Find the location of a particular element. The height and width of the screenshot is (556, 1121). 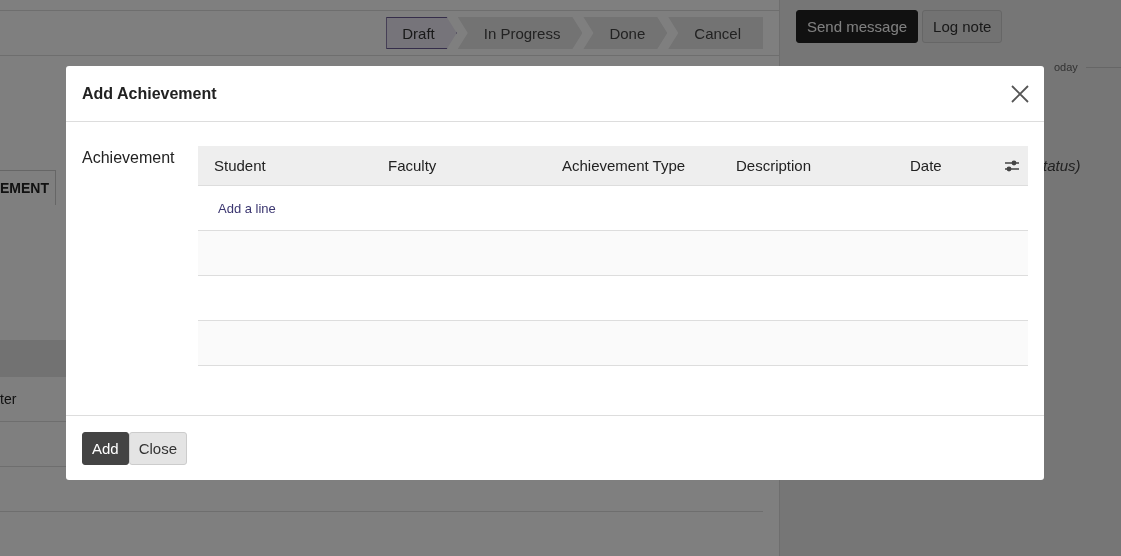

add-line-link: Add a line is located at coordinates (237, 208).